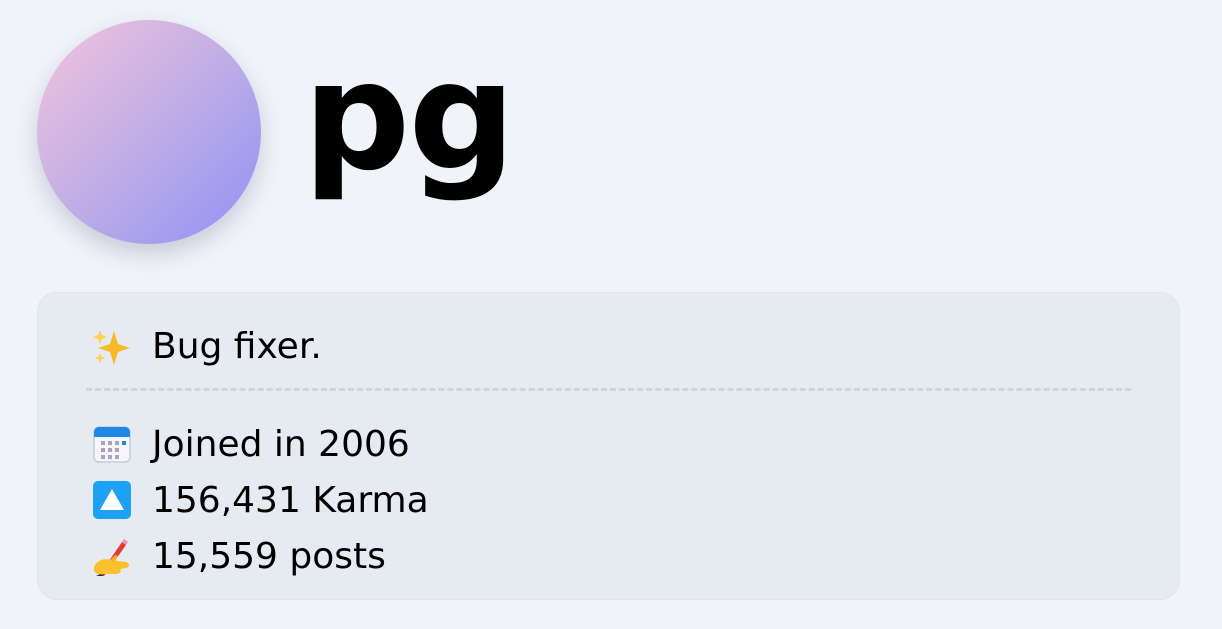 This screenshot has height=629, width=1222. Describe the element at coordinates (237, 346) in the screenshot. I see `bio-text: Bug fixer.` at that location.